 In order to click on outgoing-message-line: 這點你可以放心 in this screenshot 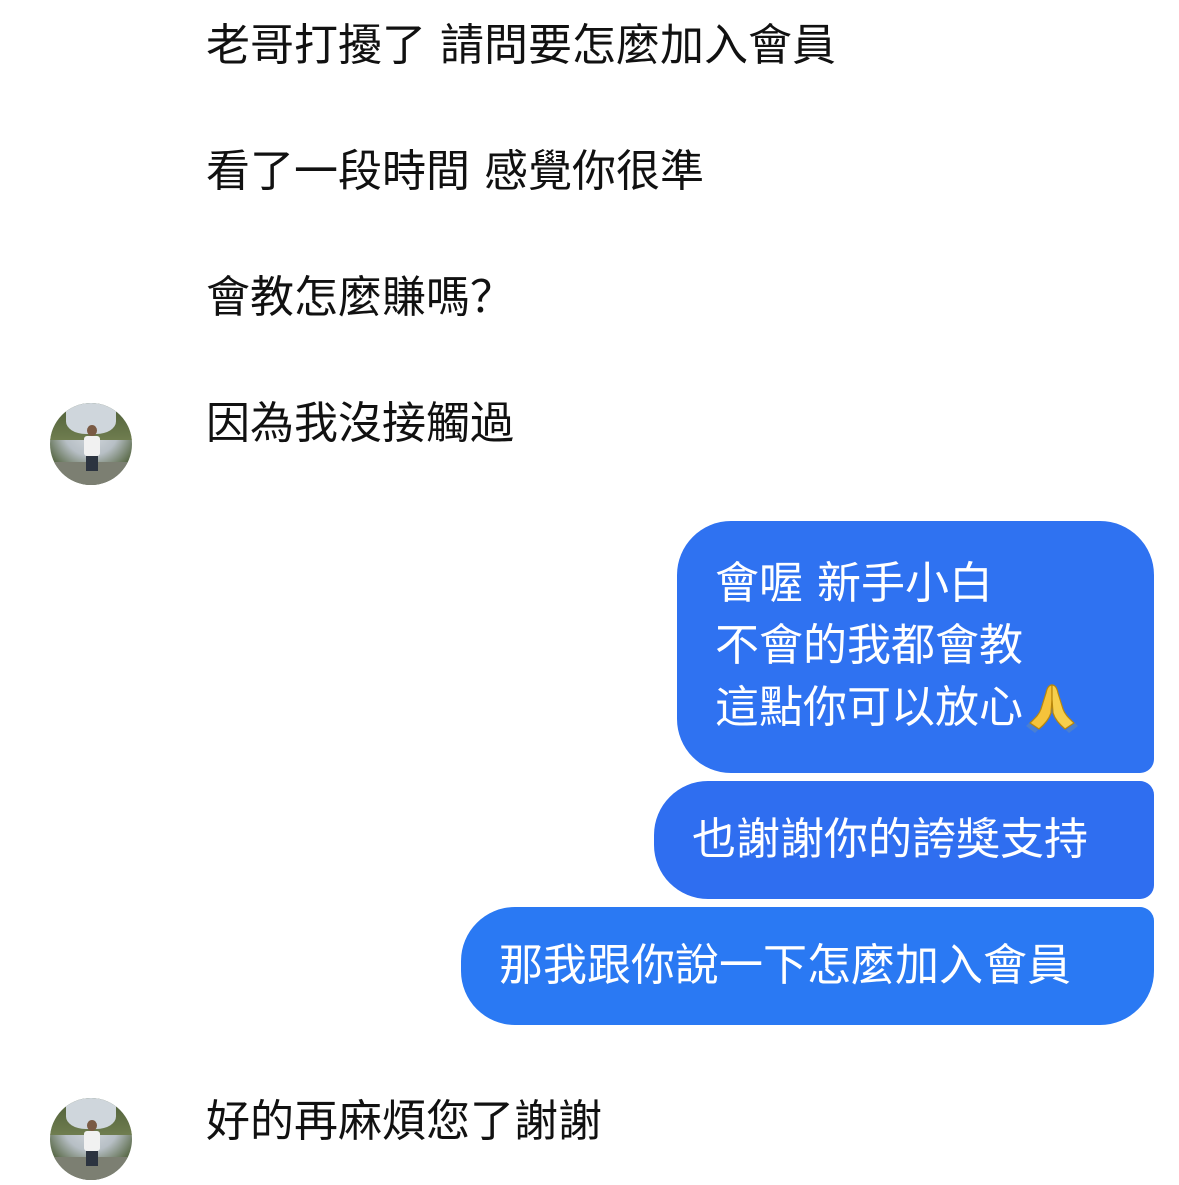, I will do `click(915, 708)`.